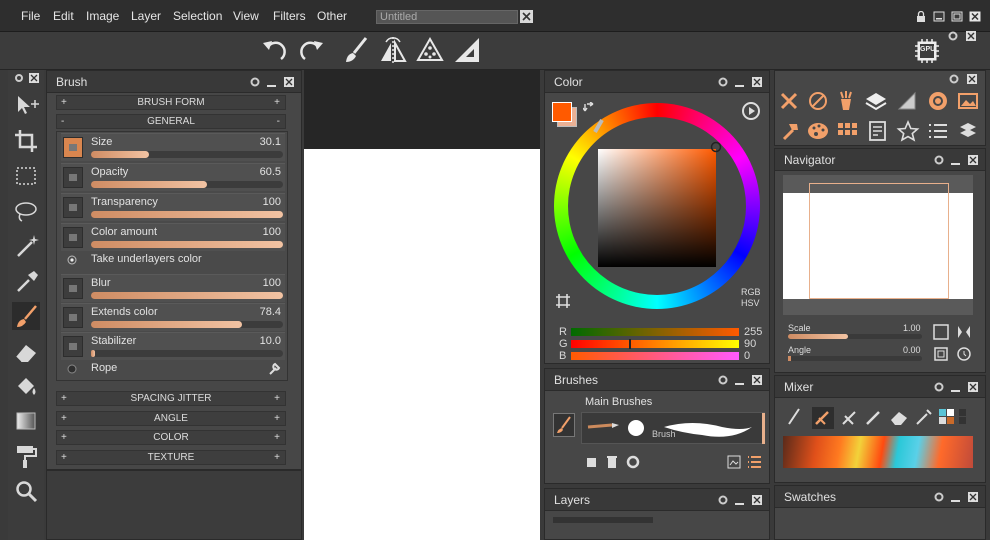  What do you see at coordinates (332, 16) in the screenshot?
I see `menu-other: Other` at bounding box center [332, 16].